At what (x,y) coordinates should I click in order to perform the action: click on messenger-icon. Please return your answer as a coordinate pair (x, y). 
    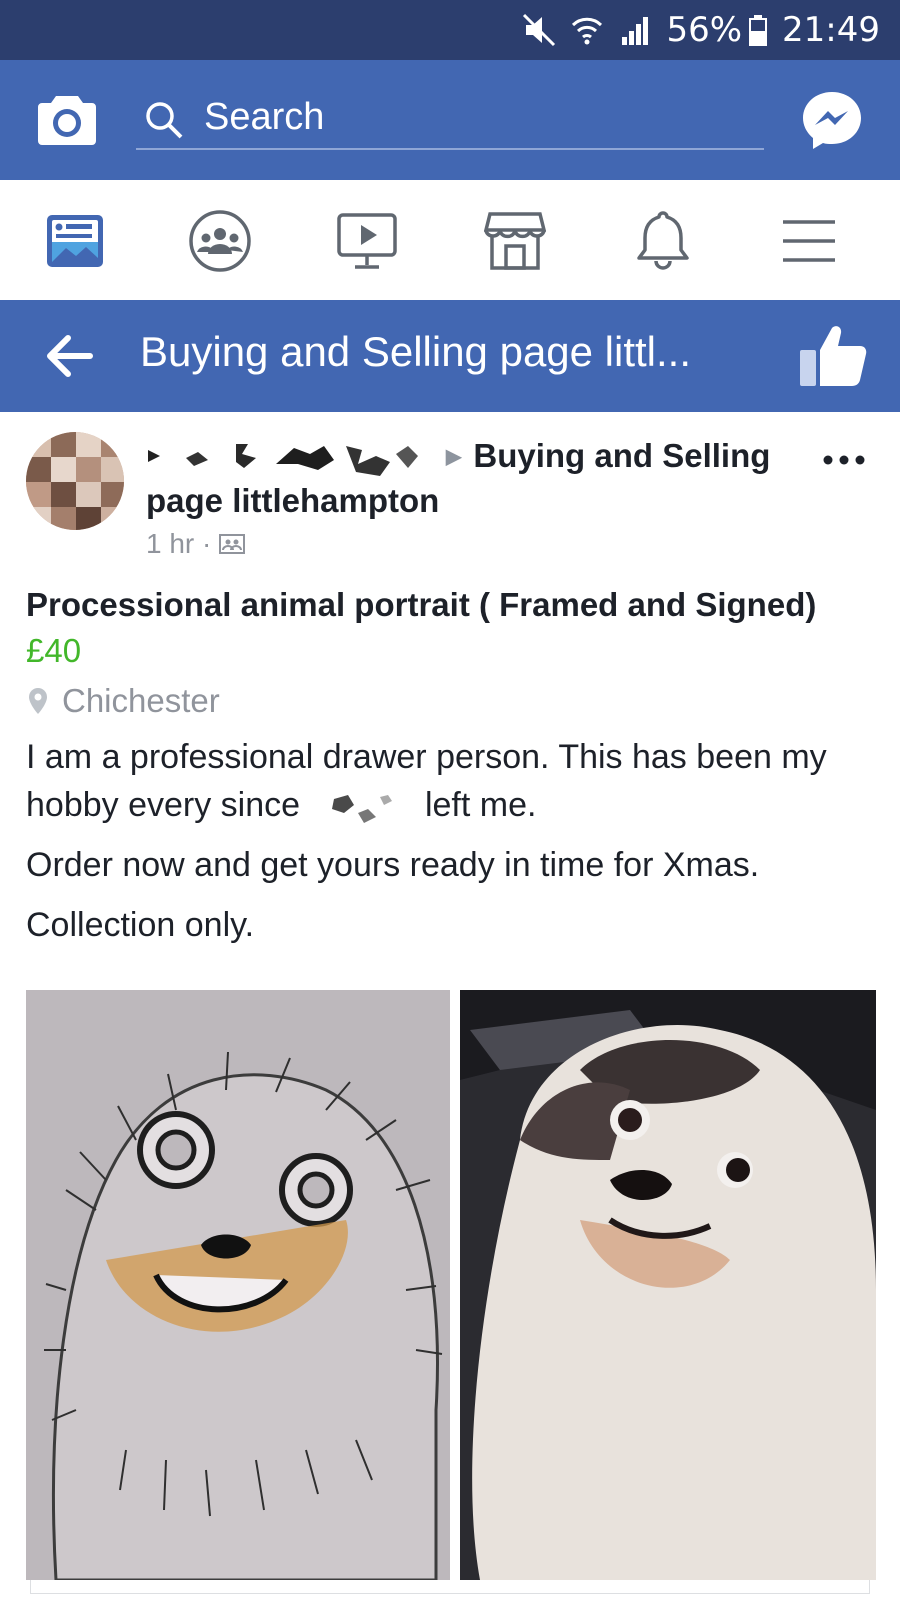
    Looking at the image, I should click on (832, 120).